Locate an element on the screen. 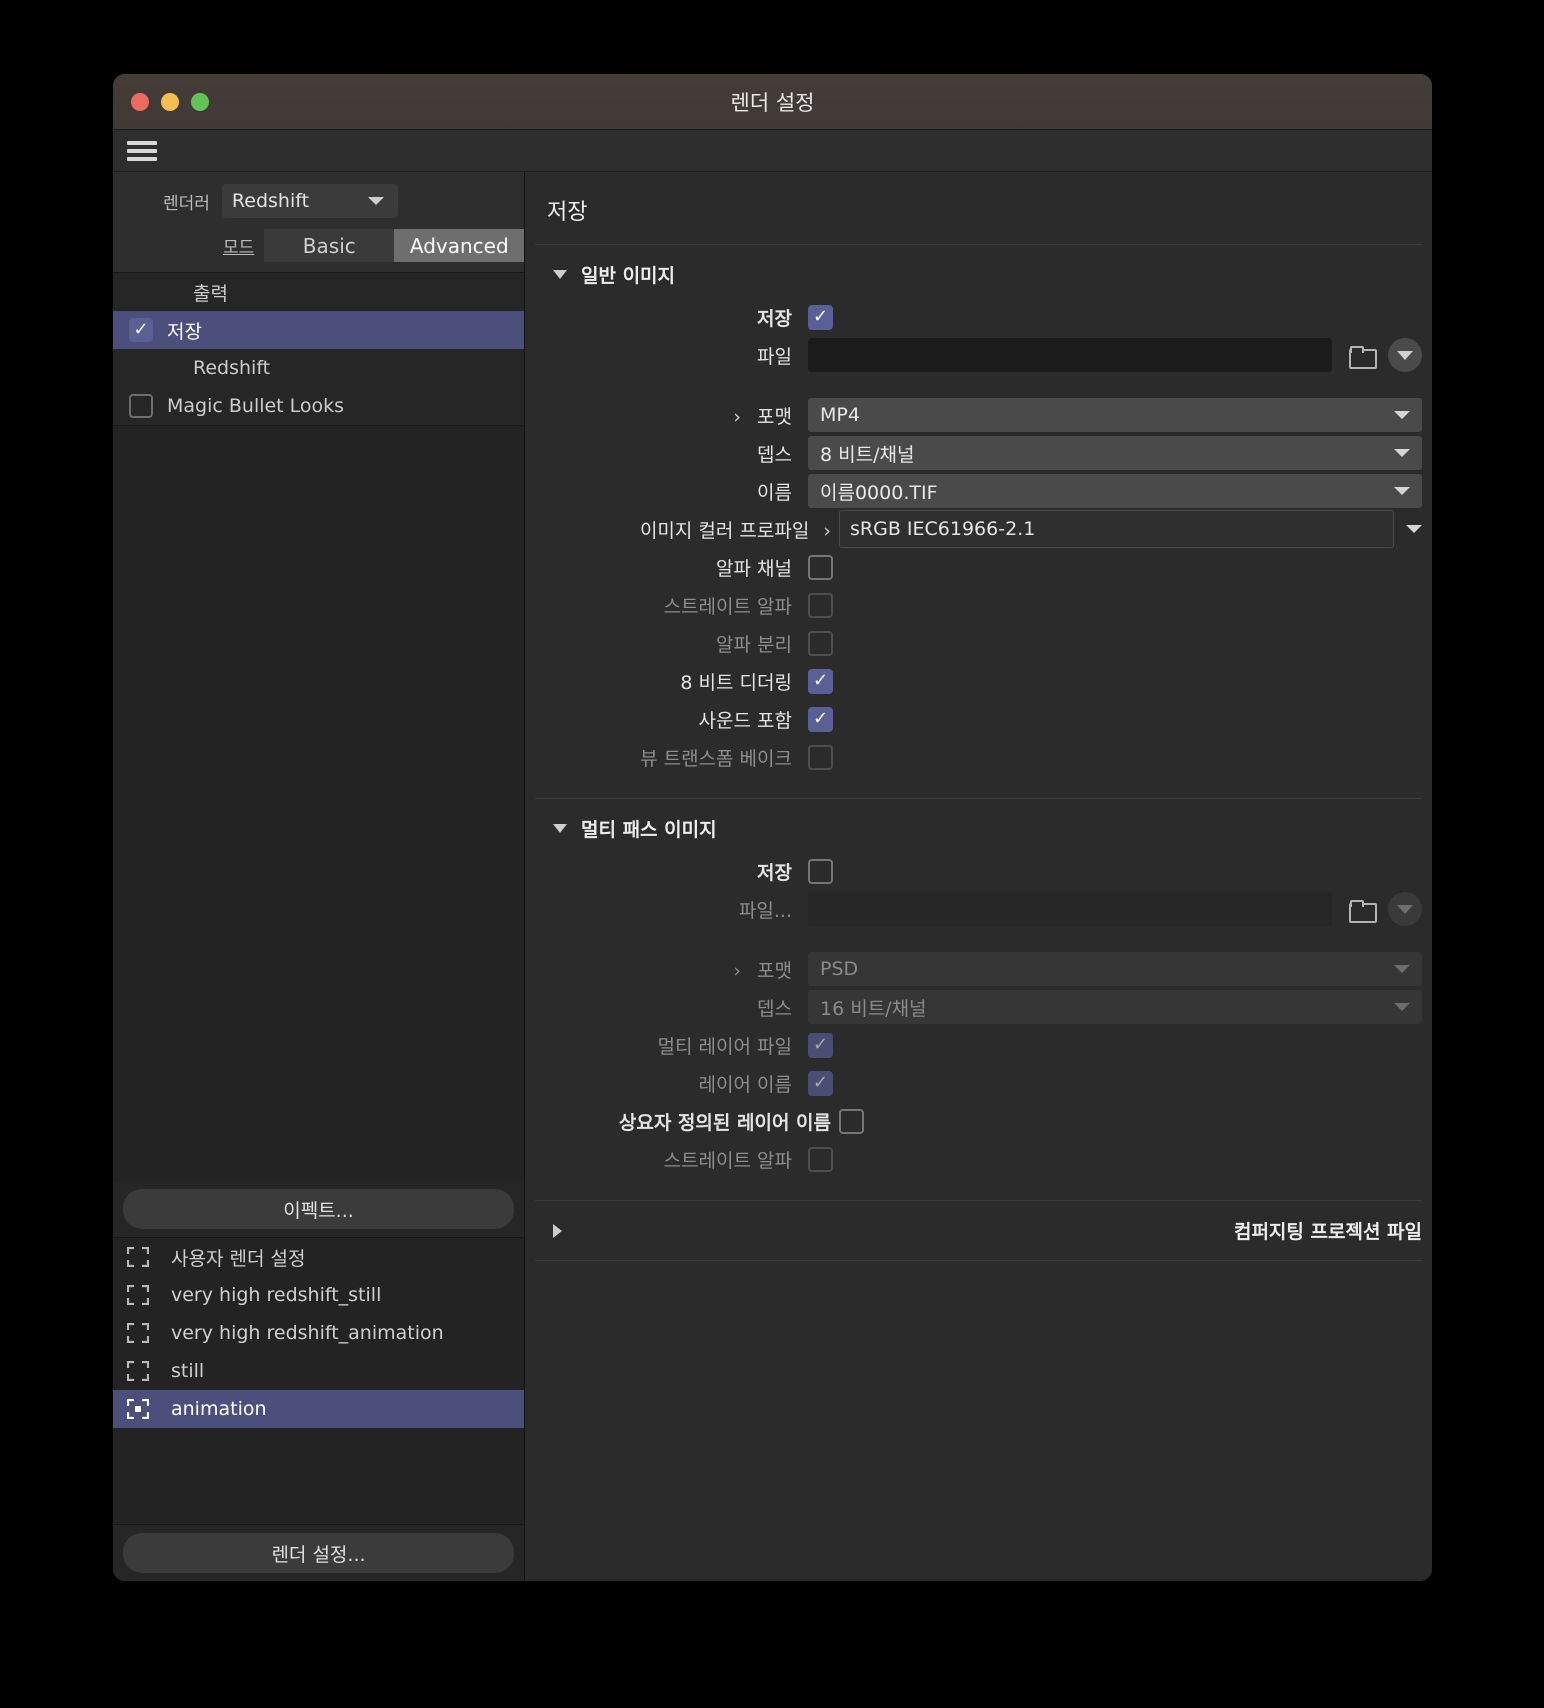 The height and width of the screenshot is (1708, 1544). straight-alpha-label: 스트레이트 알파 is located at coordinates (727, 606).